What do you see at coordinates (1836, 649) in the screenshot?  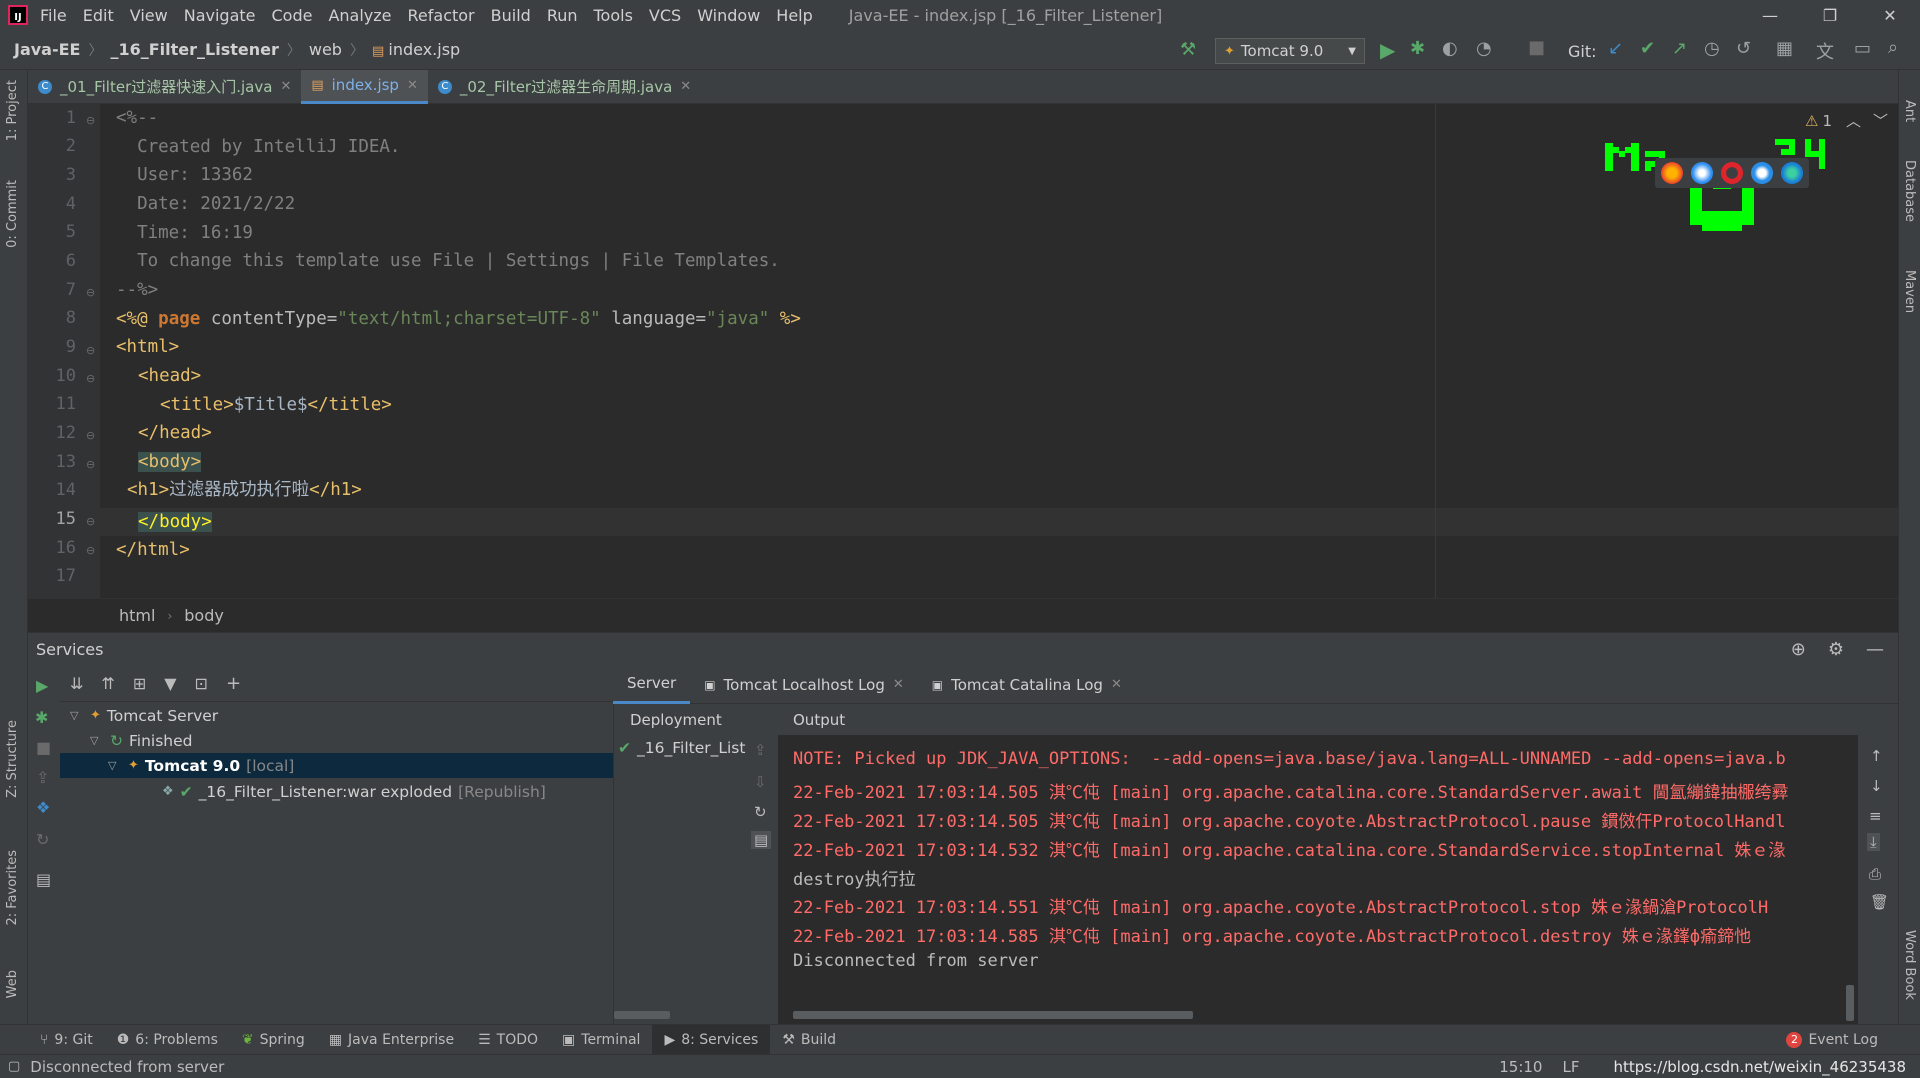 I see `gear-icon: ⚙` at bounding box center [1836, 649].